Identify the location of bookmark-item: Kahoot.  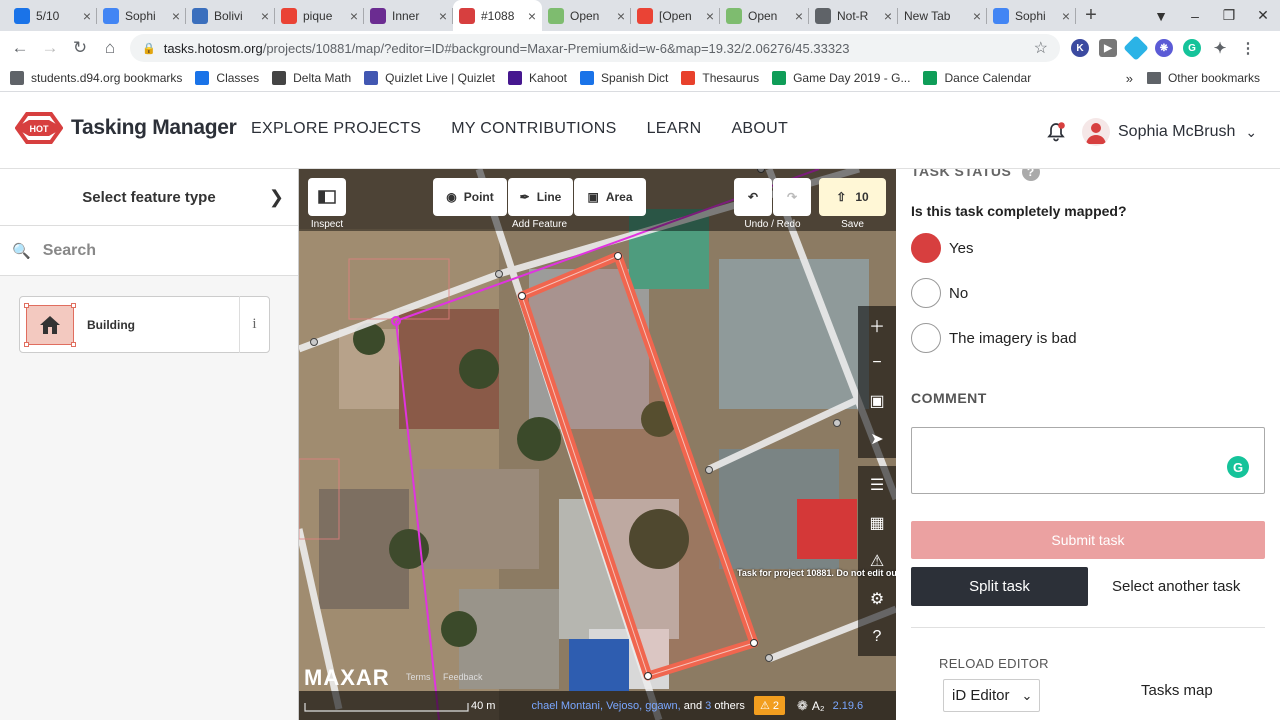
(537, 78).